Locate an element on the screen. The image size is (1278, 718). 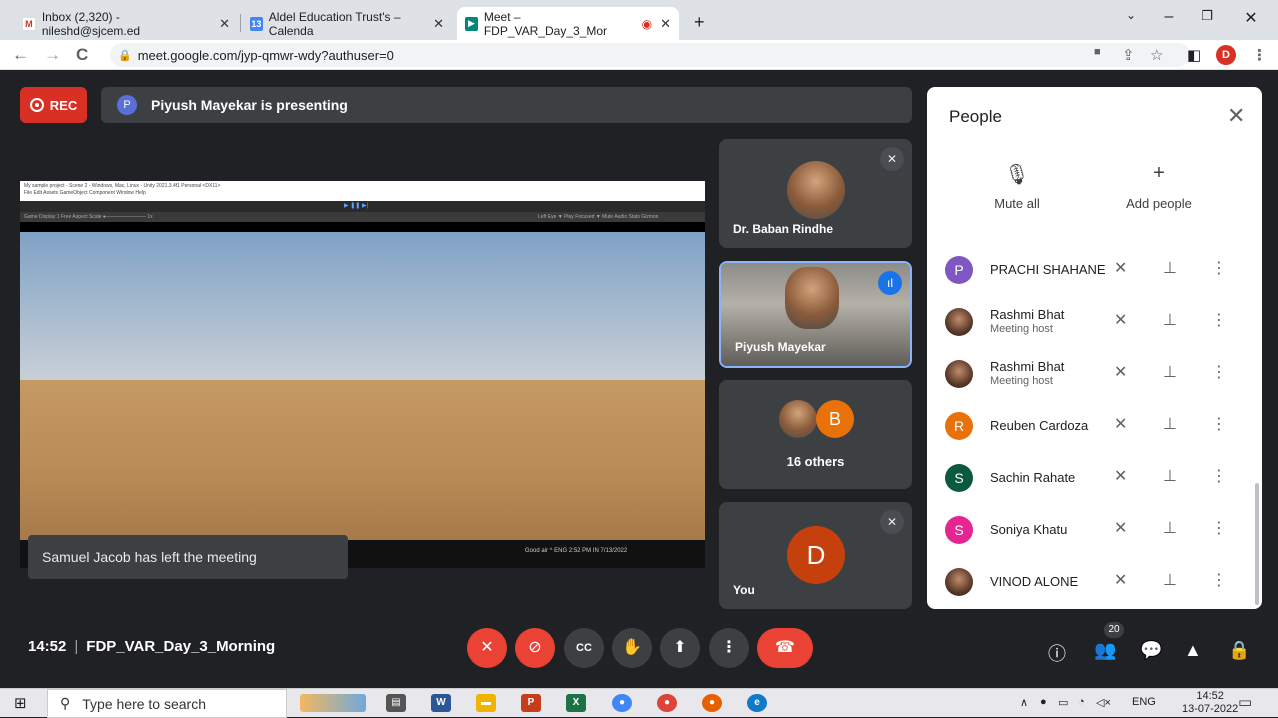
tray-mic-icon: ● is located at coordinates (1043, 702).